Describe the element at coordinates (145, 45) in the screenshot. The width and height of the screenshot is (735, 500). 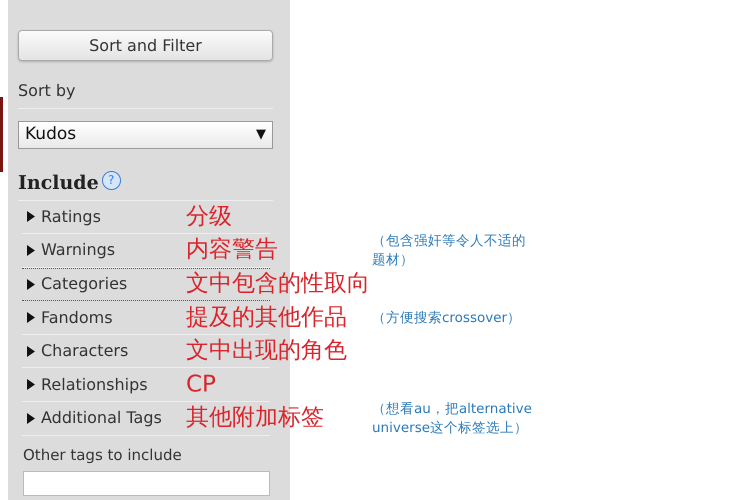
I see `sort-and-filter-button: Sort and Filter` at that location.